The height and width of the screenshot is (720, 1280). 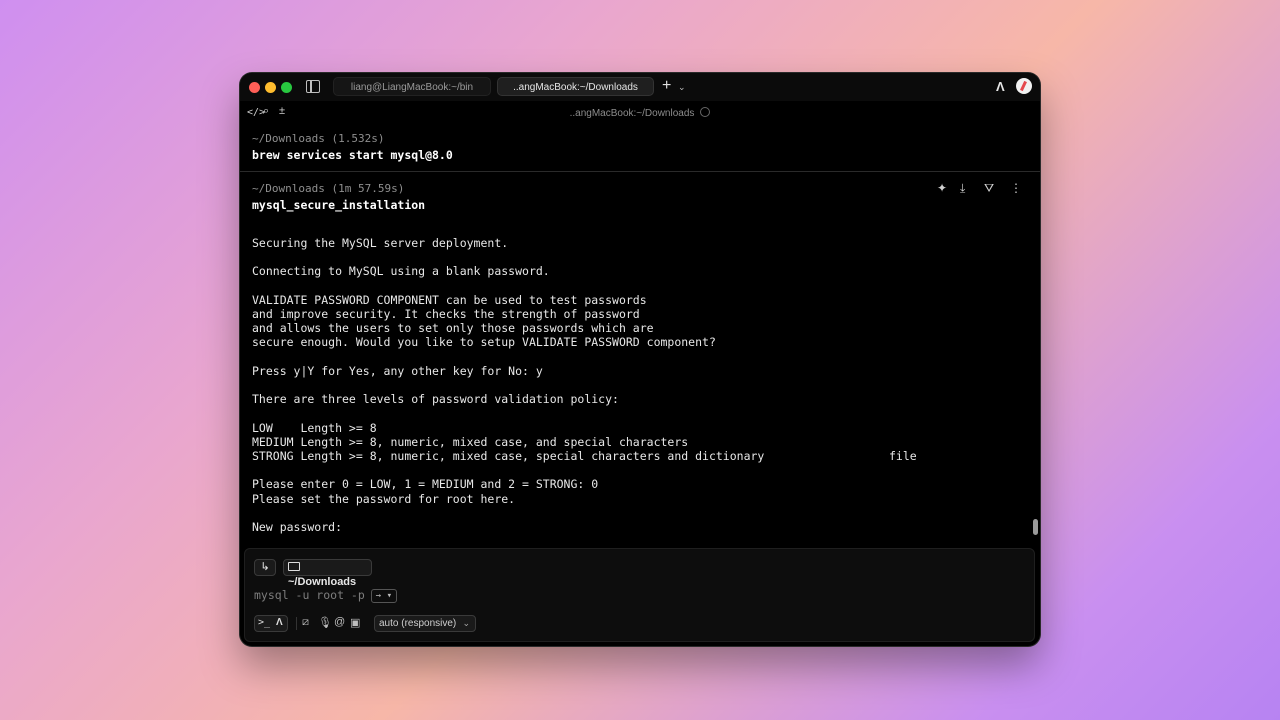 What do you see at coordinates (466, 623) in the screenshot?
I see `chevron-down-icon: ⌄` at bounding box center [466, 623].